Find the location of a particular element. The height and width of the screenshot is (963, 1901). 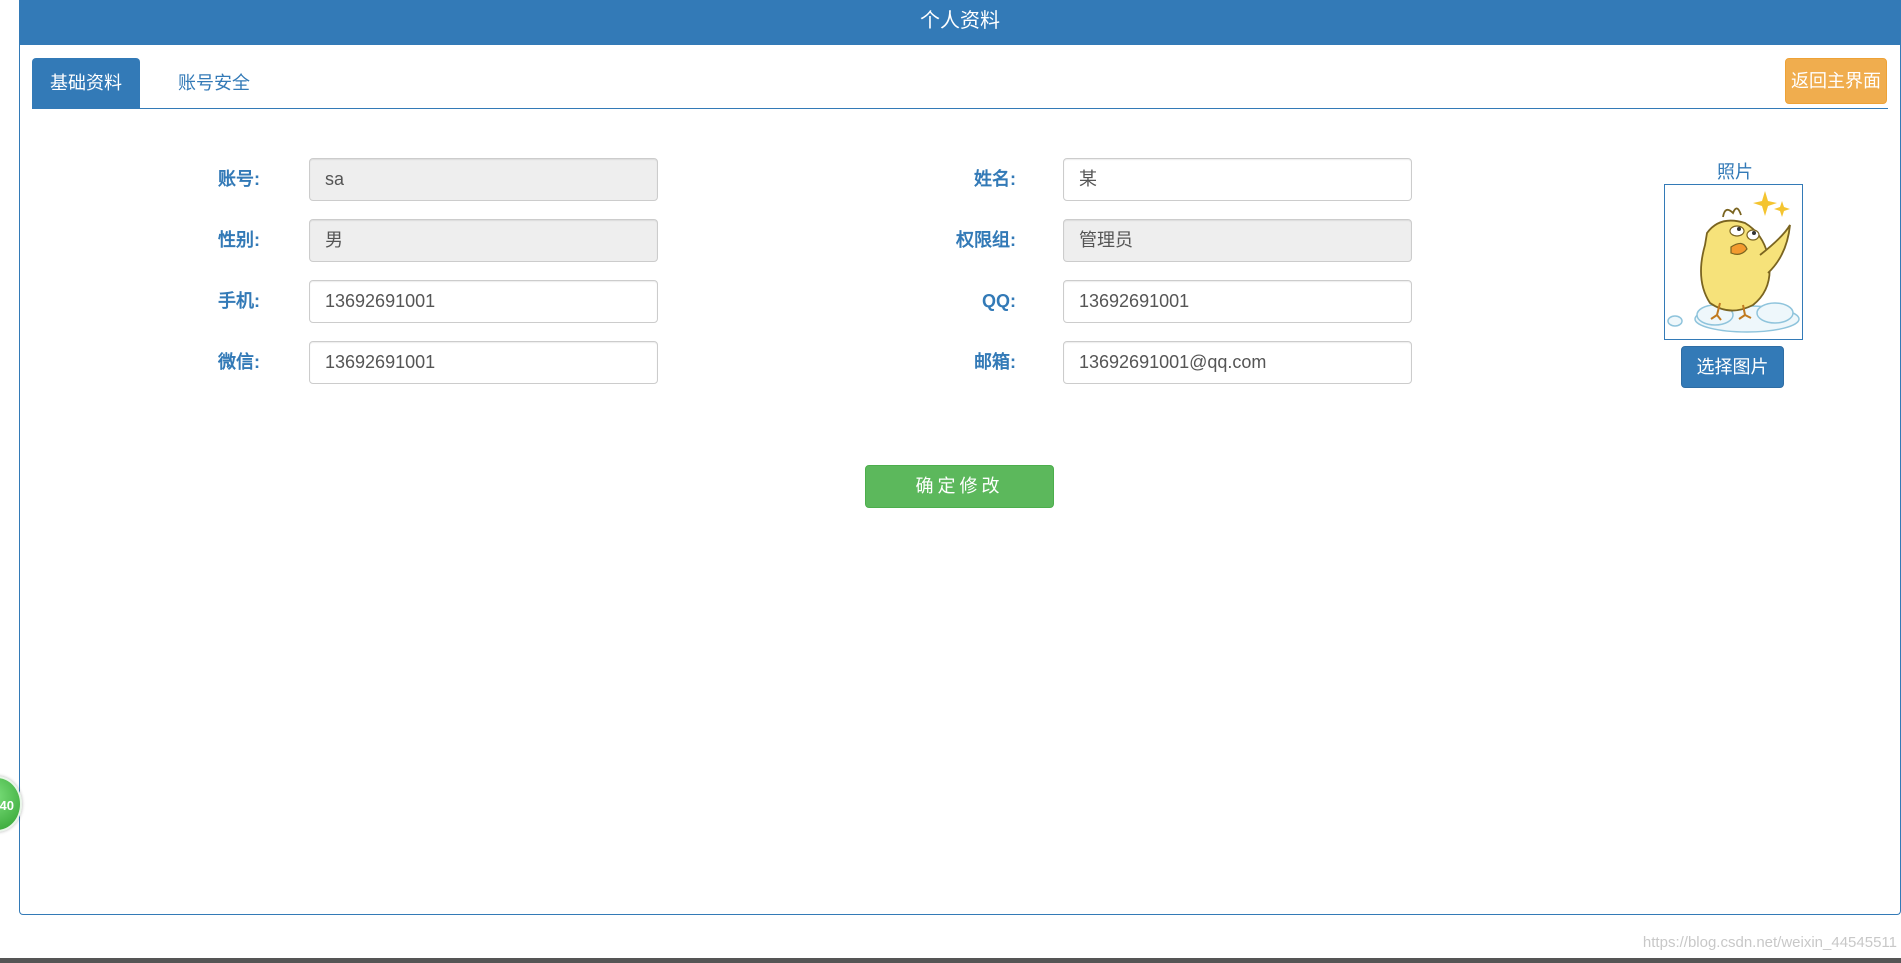

tab-account-security: 账号安全 is located at coordinates (214, 83).